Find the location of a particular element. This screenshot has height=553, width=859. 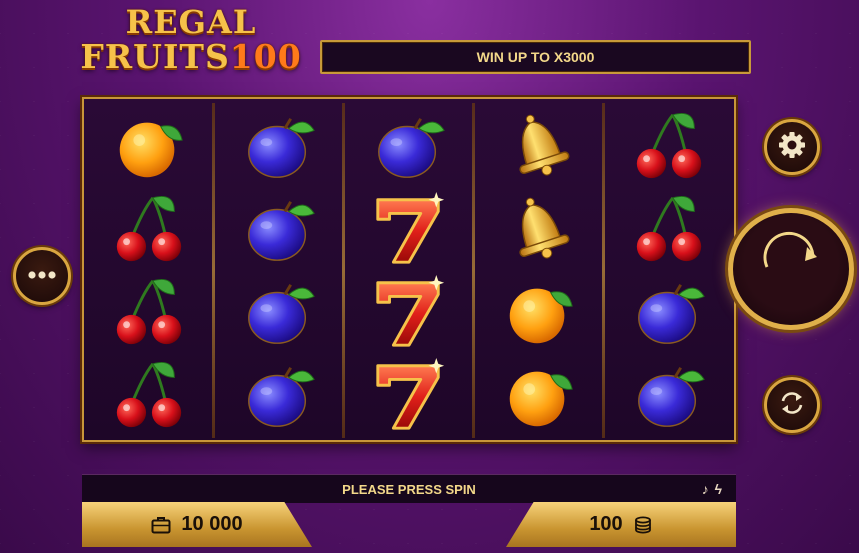

coins-icon is located at coordinates (643, 525).